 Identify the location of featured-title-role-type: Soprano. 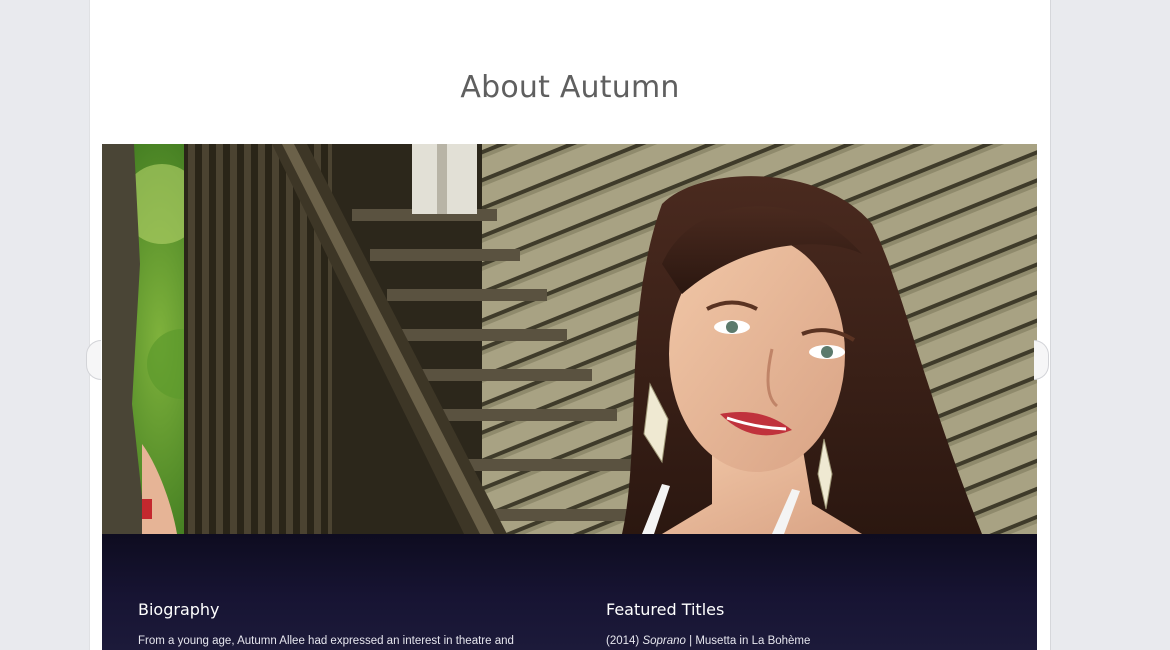
(664, 641).